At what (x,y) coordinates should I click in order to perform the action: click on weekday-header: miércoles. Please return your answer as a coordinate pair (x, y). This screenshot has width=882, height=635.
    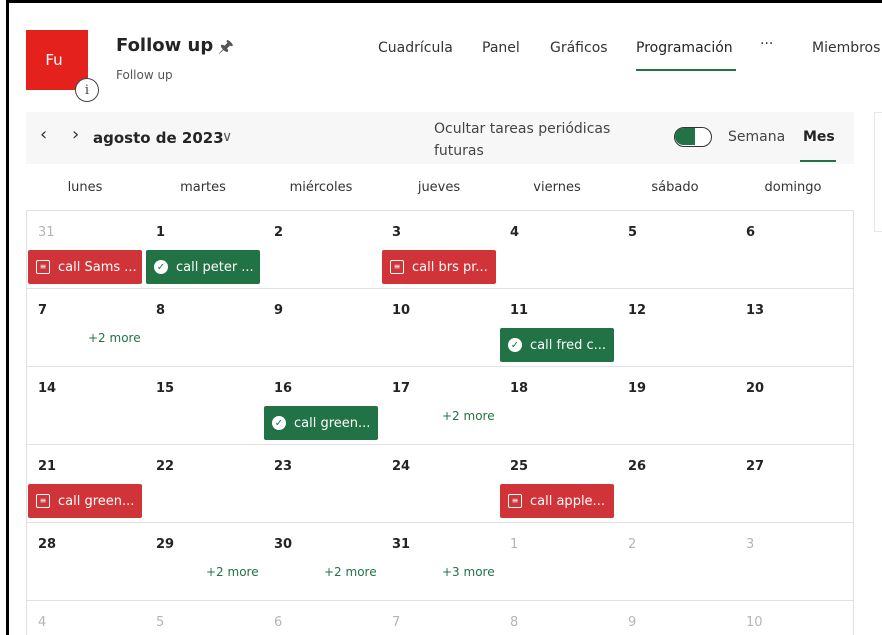
    Looking at the image, I should click on (321, 187).